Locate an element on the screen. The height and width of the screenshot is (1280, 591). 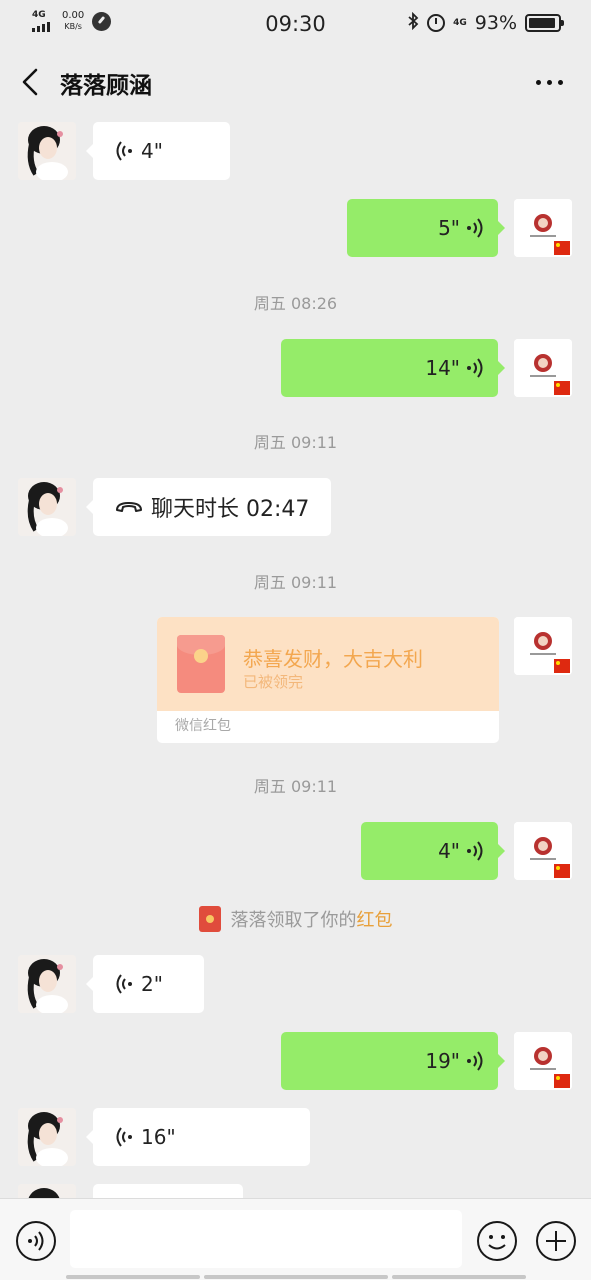
page-title: 落落顾涵 is located at coordinates (106, 86).